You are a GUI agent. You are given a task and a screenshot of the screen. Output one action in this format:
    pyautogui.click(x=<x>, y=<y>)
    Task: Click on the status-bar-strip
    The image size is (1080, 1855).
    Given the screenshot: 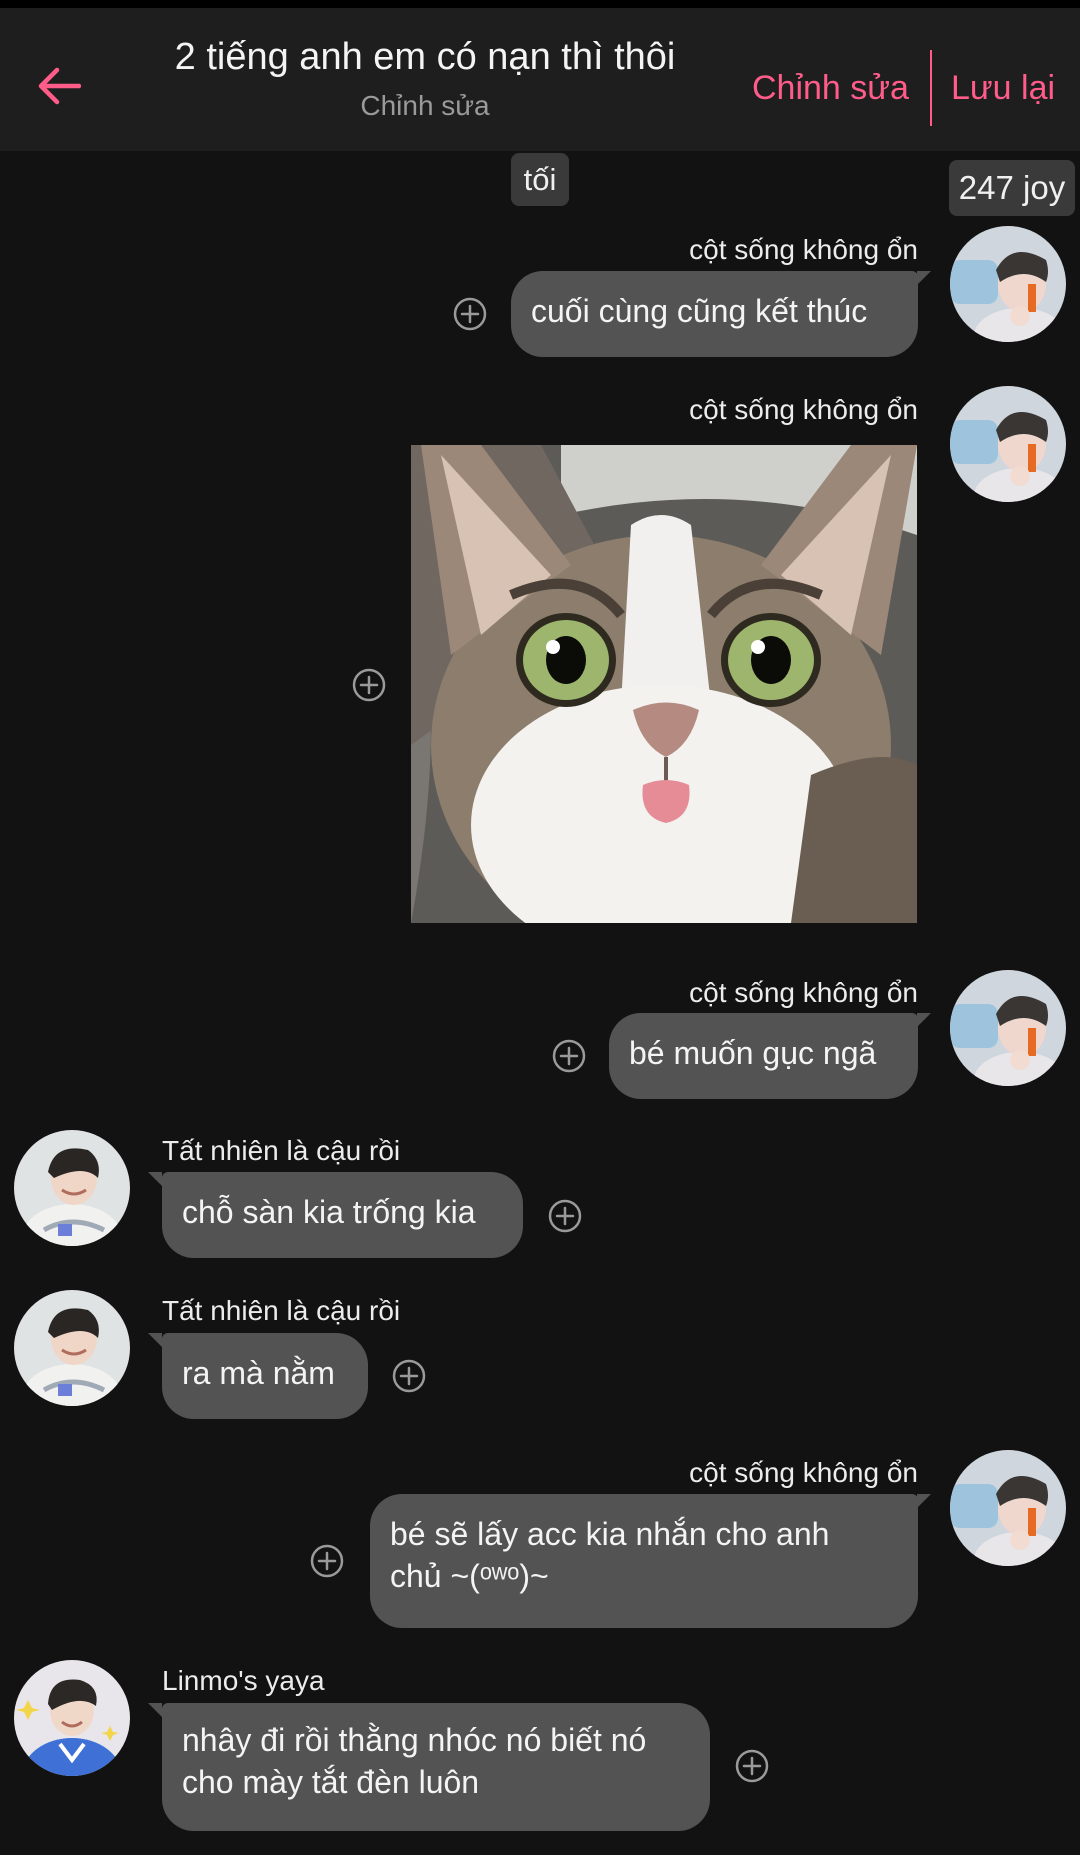 What is the action you would take?
    pyautogui.click(x=540, y=4)
    